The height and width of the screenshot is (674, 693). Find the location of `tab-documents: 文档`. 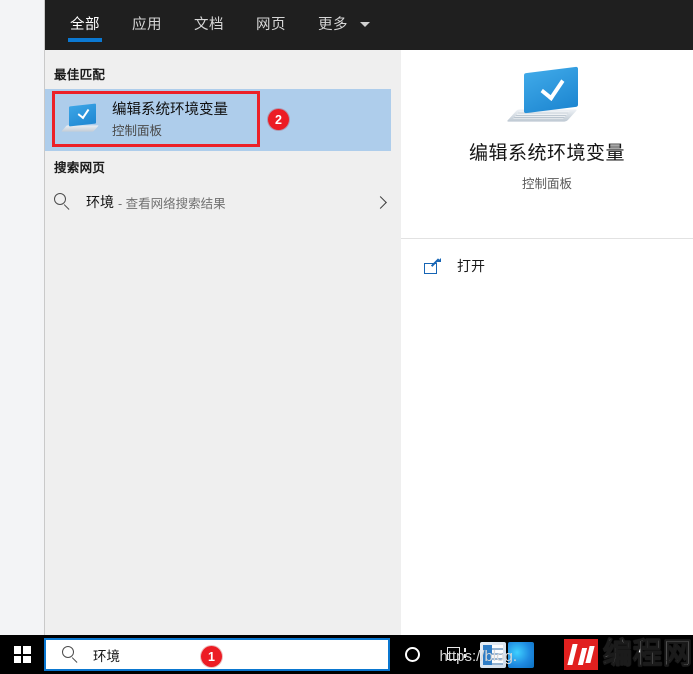

tab-documents: 文档 is located at coordinates (209, 25).